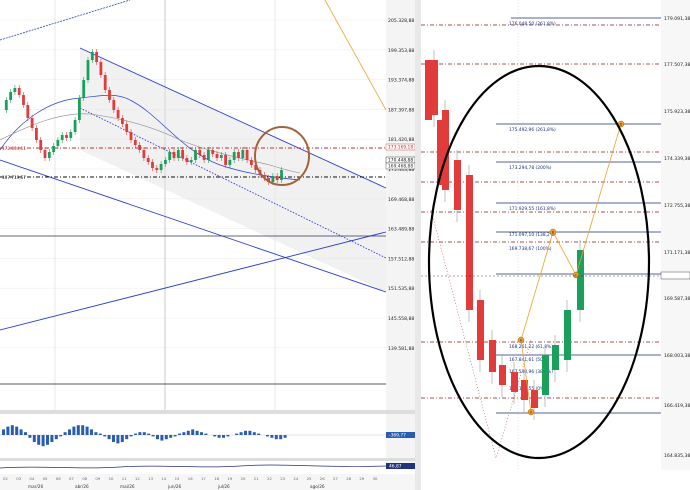 Image resolution: width=690 pixels, height=490 pixels. I want to click on left-x-month-tick: mai/26, so click(127, 486).